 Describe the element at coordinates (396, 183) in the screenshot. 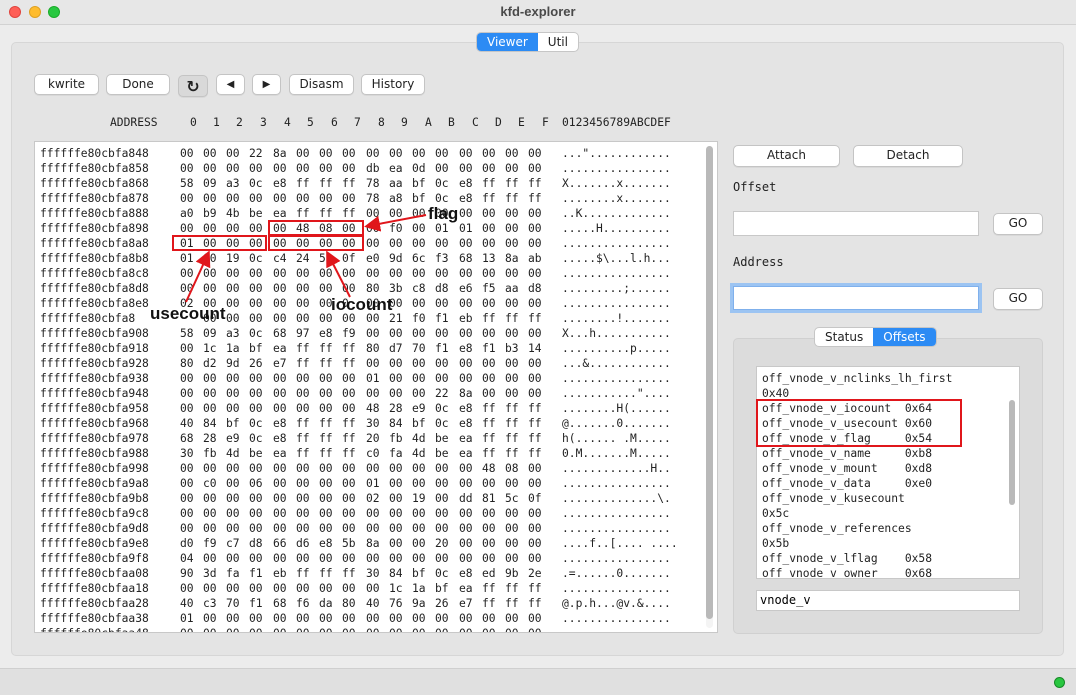

I see `hex-byte: aa` at that location.